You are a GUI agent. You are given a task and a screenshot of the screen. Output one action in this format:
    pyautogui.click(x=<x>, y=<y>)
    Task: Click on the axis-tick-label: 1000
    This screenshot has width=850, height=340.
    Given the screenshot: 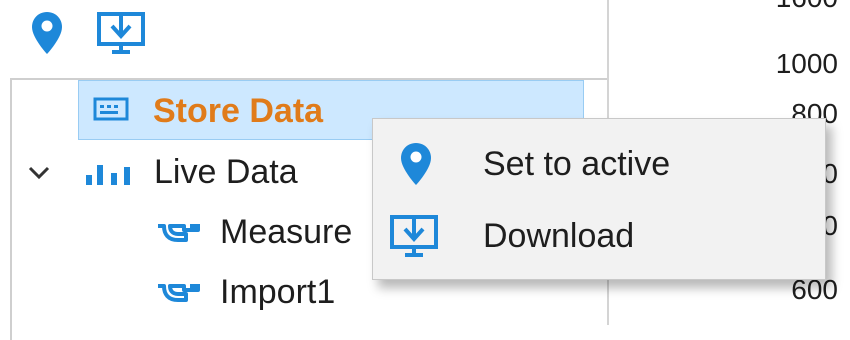 What is the action you would take?
    pyautogui.click(x=806, y=63)
    